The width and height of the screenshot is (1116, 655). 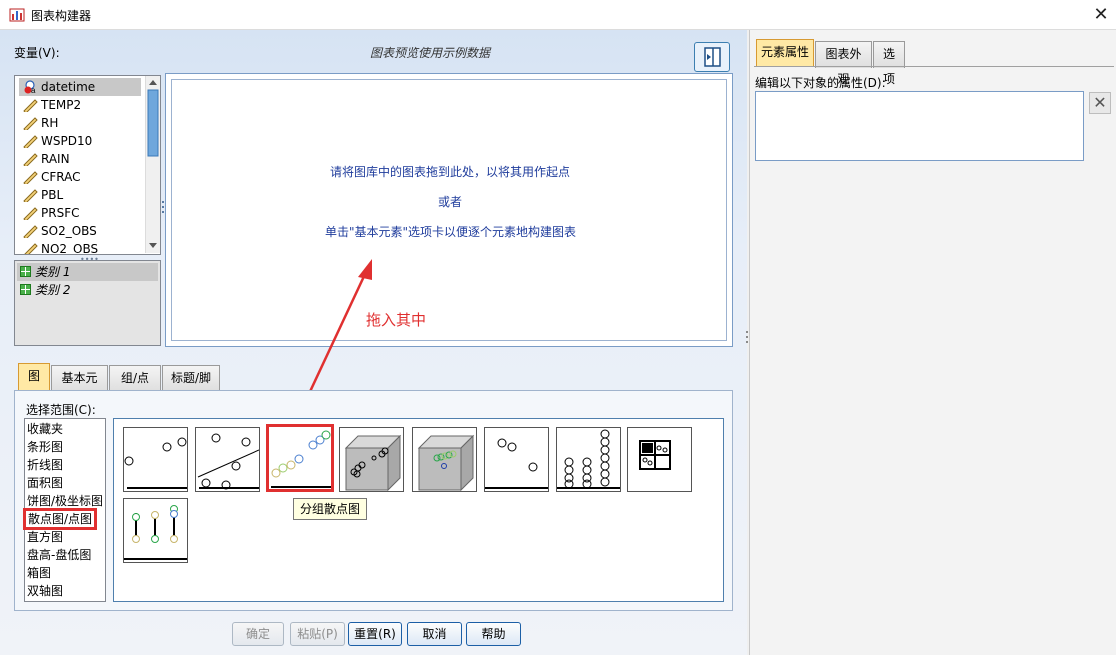 I want to click on scroll-up-icon, so click(x=153, y=82).